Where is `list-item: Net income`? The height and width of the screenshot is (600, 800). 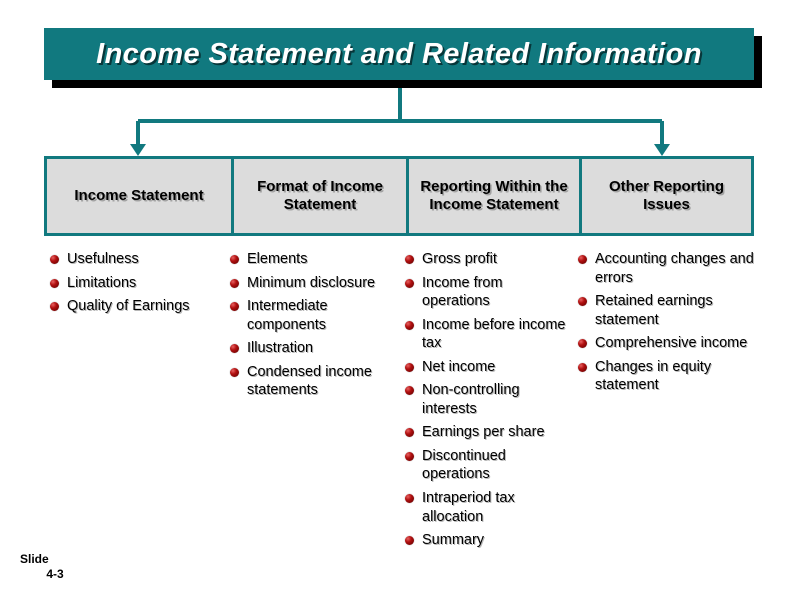 list-item: Net income is located at coordinates (489, 367).